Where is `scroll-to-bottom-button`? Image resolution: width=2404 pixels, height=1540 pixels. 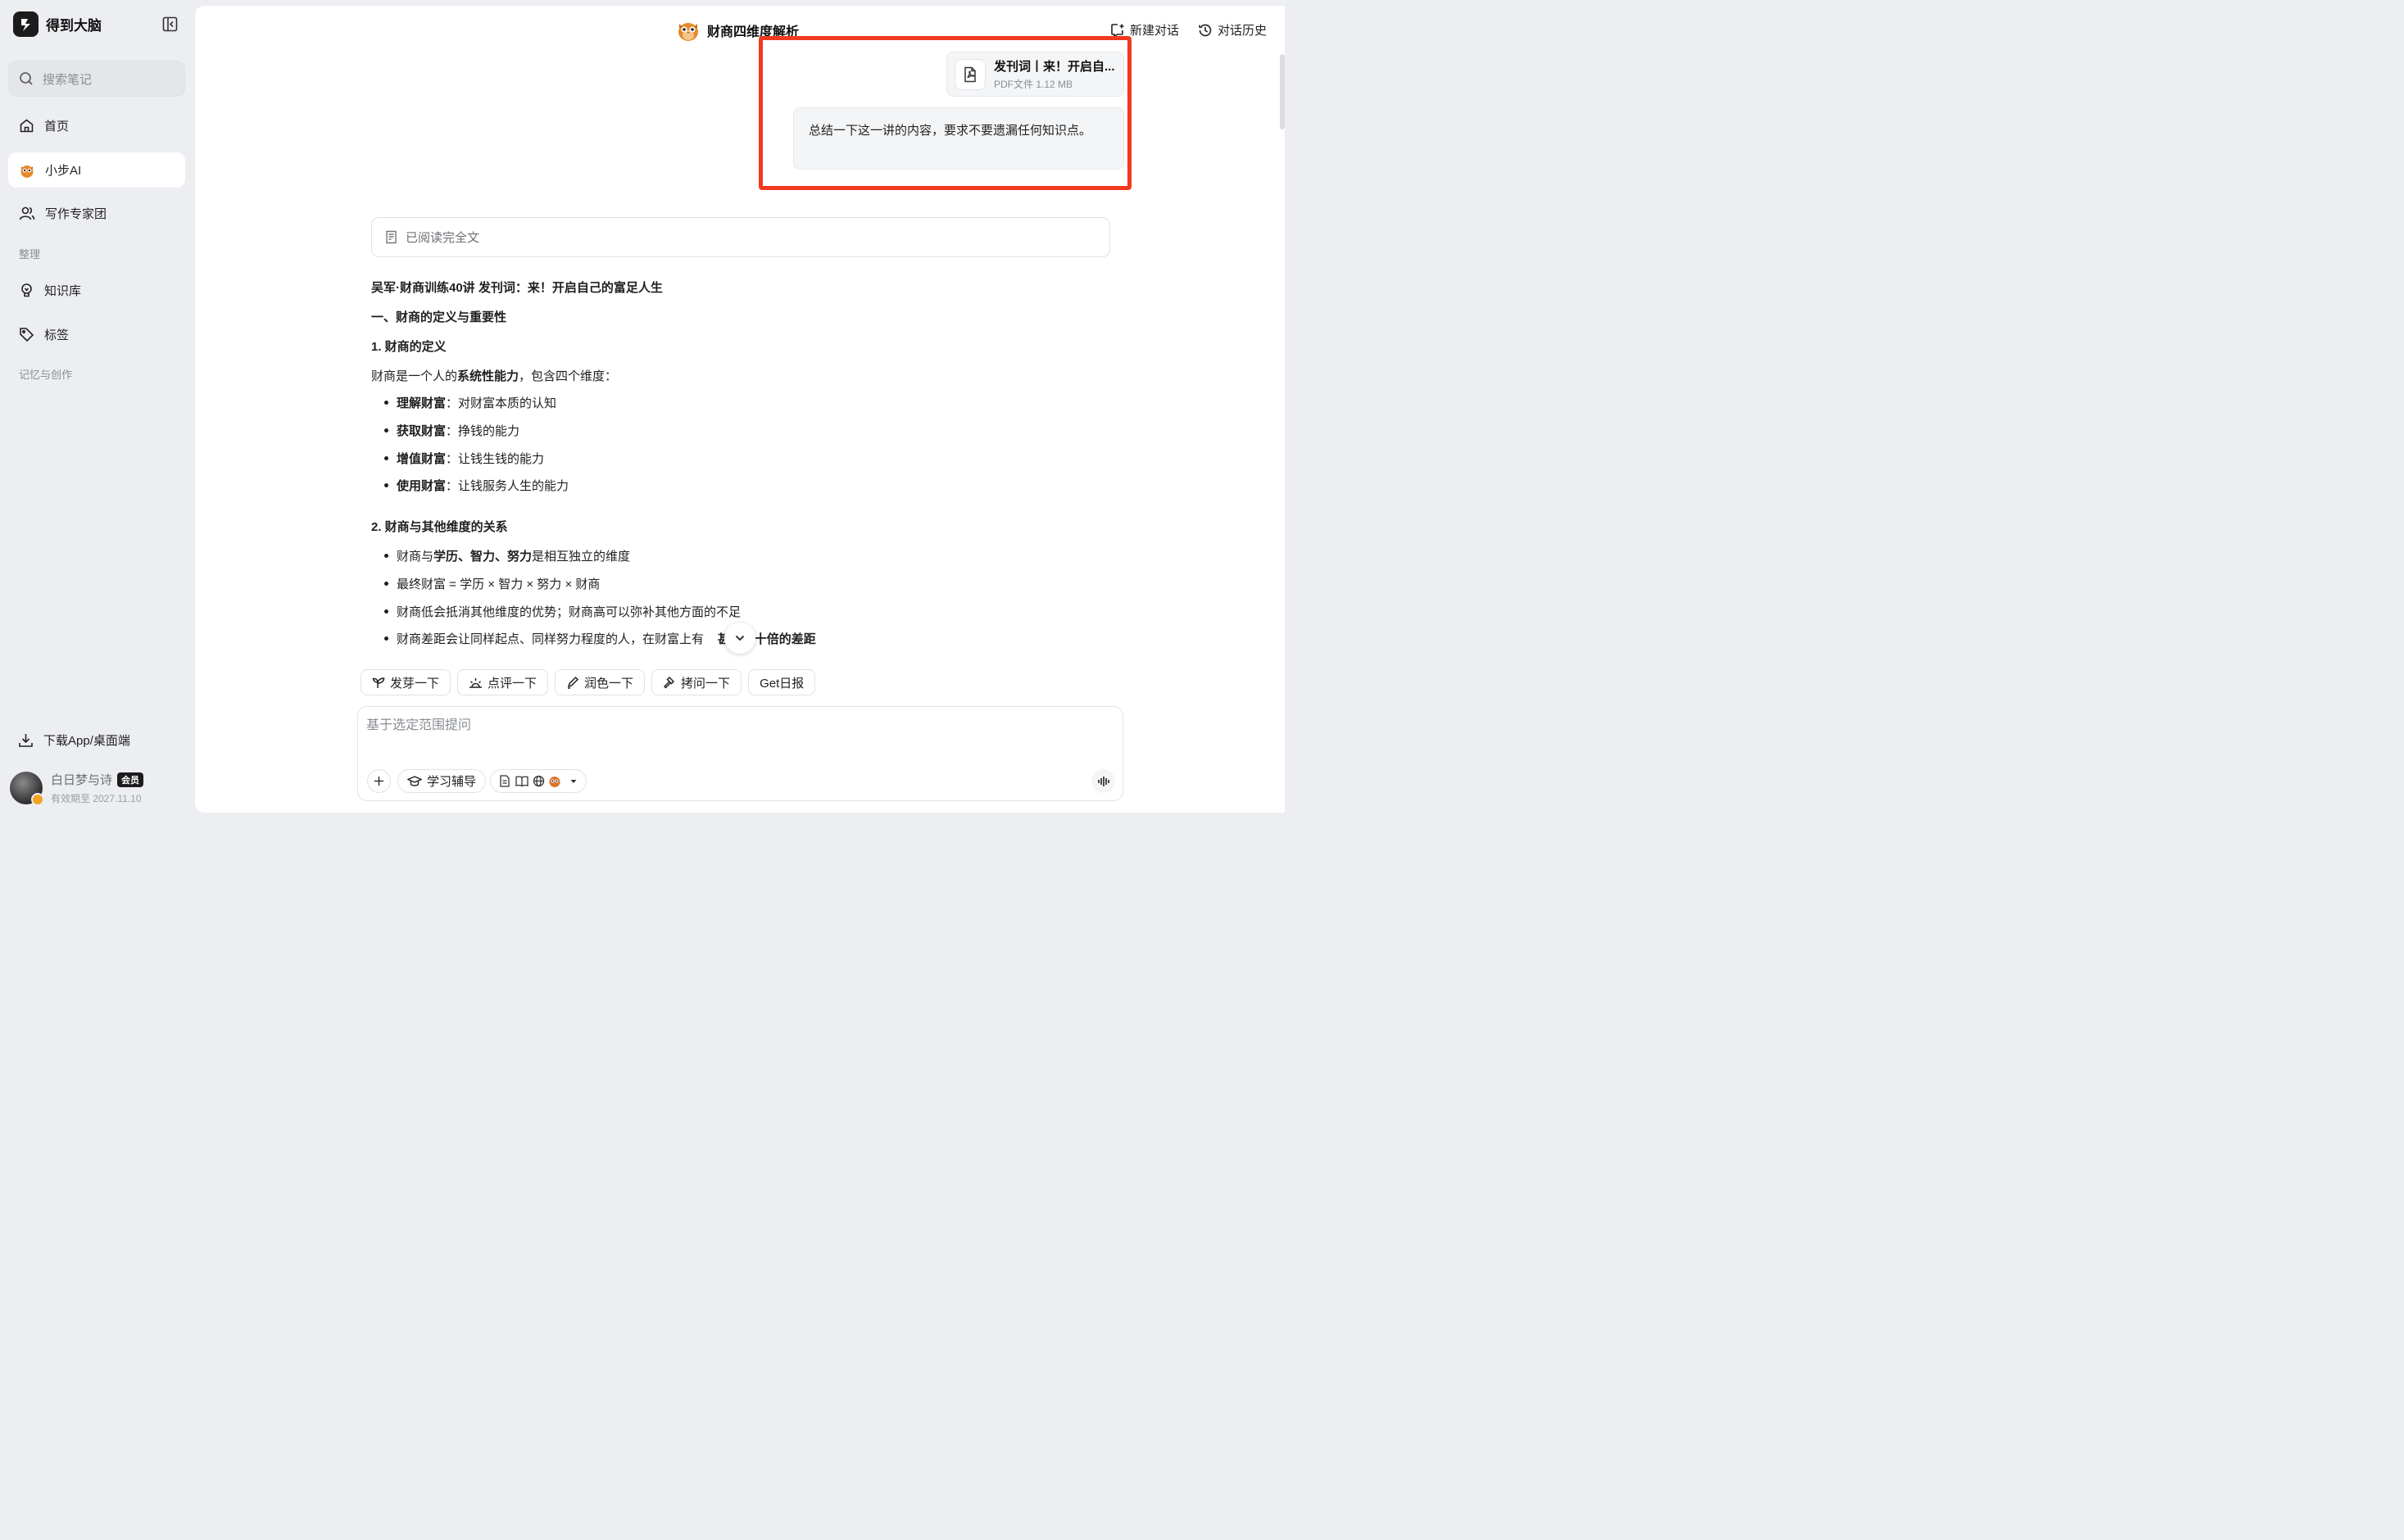
scroll-to-bottom-button is located at coordinates (739, 638).